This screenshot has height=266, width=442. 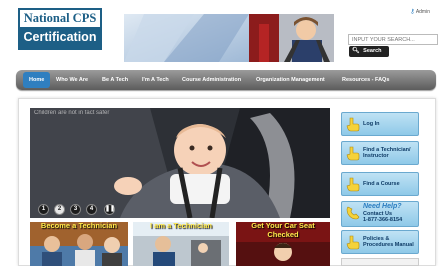 I want to click on slider-page-4: 4, so click(x=91, y=209).